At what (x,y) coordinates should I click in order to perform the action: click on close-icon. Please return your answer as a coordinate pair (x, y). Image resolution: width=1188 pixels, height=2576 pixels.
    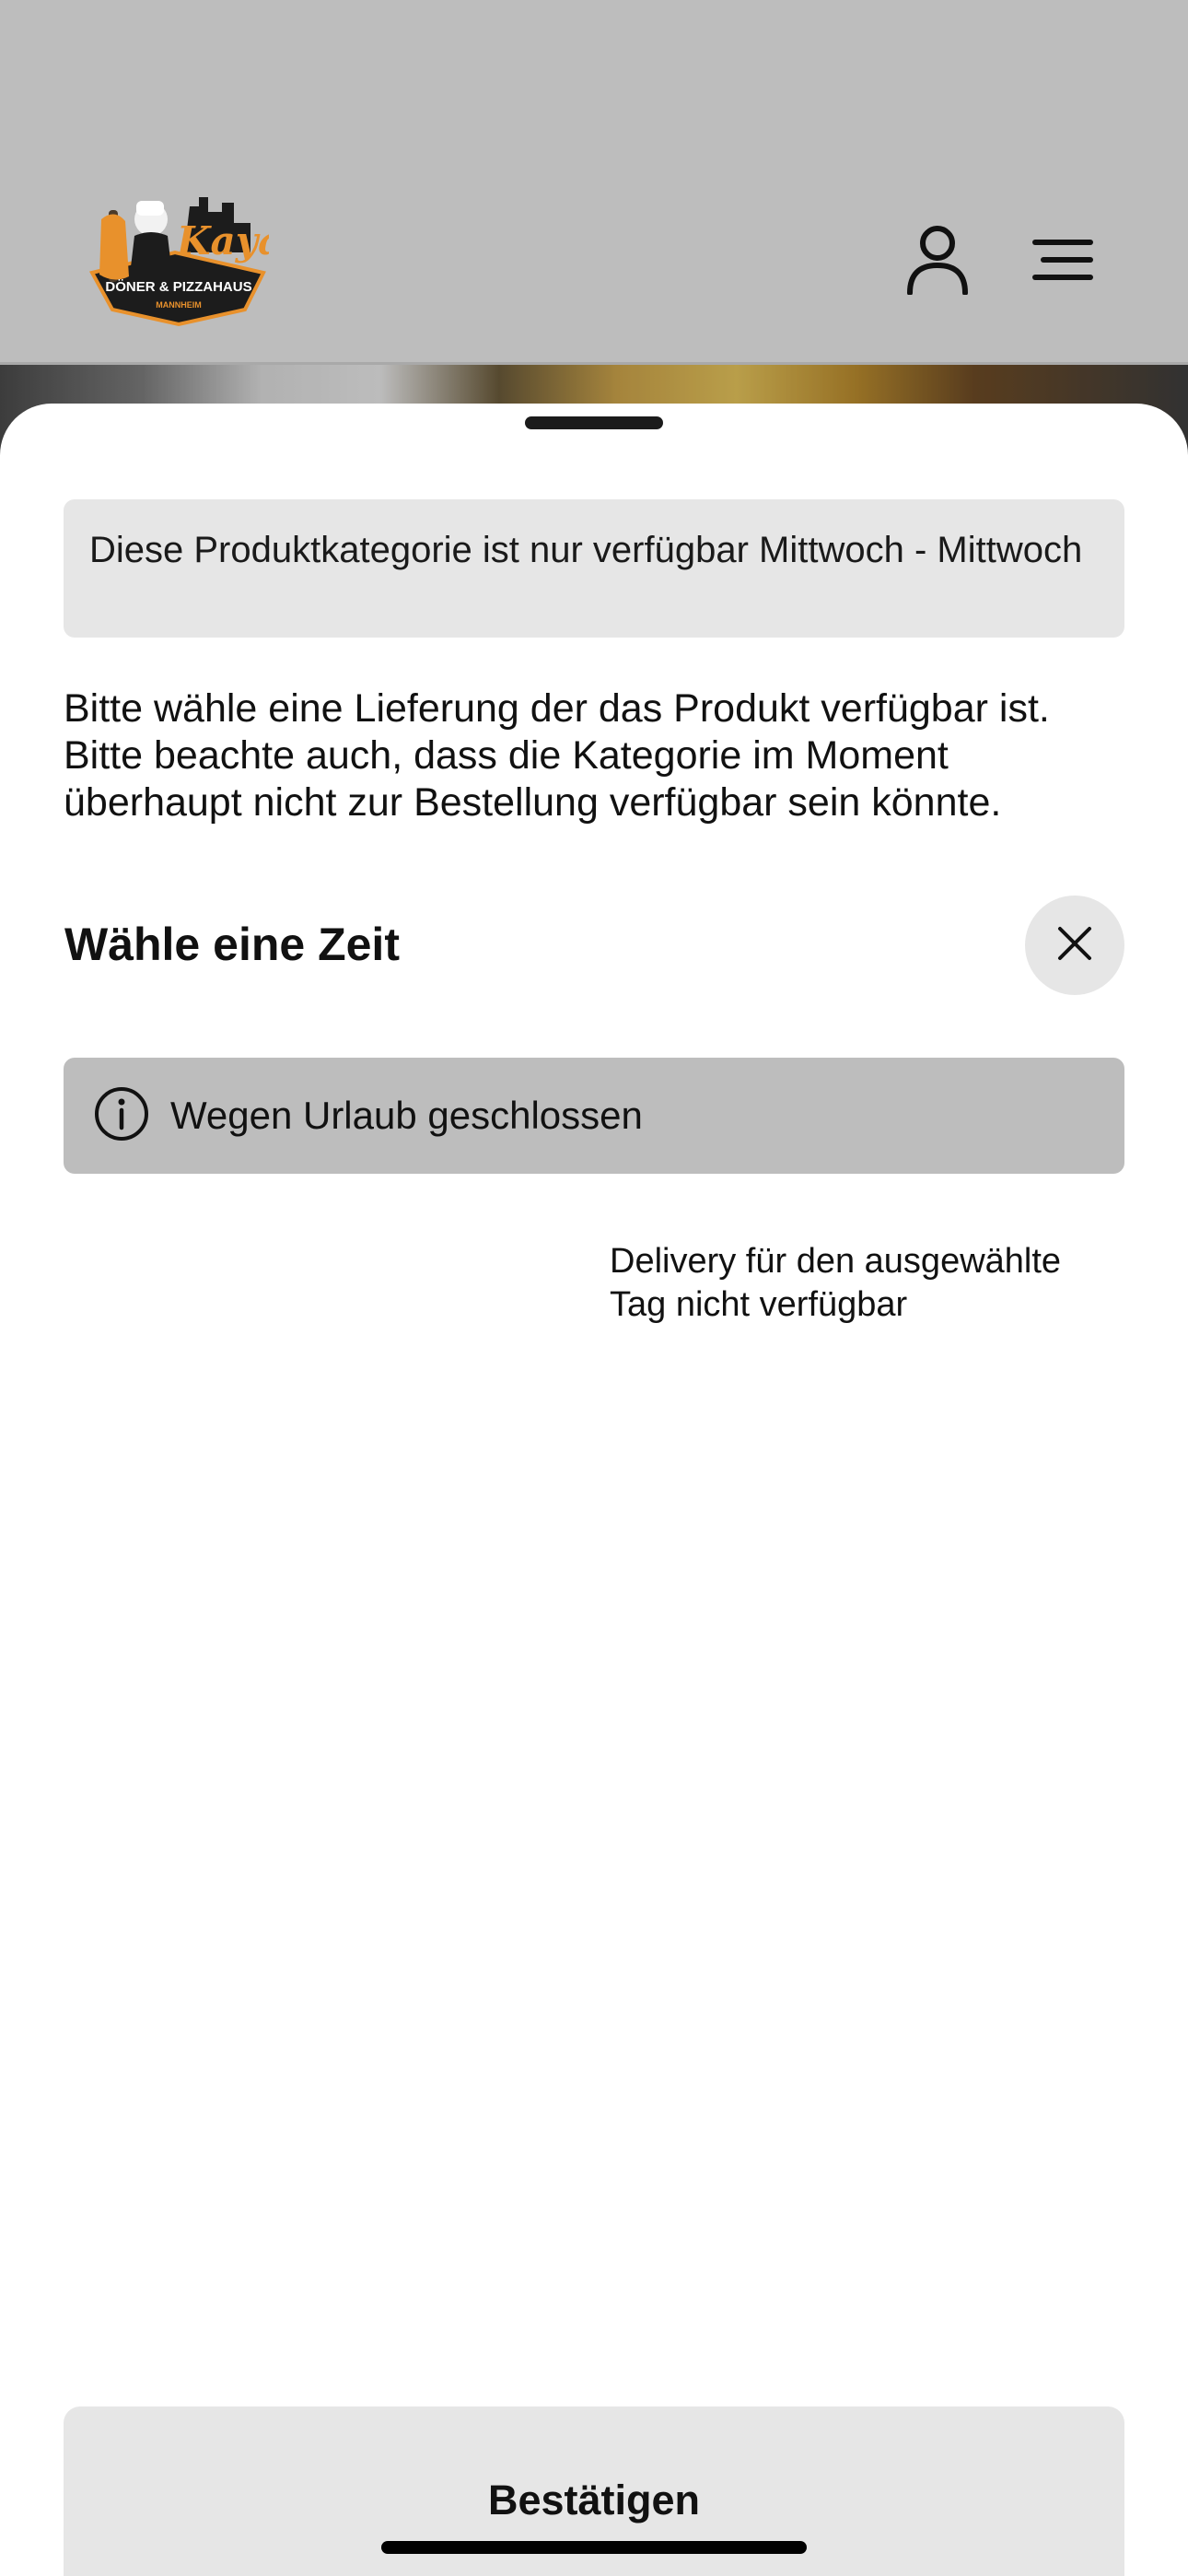
    Looking at the image, I should click on (1074, 945).